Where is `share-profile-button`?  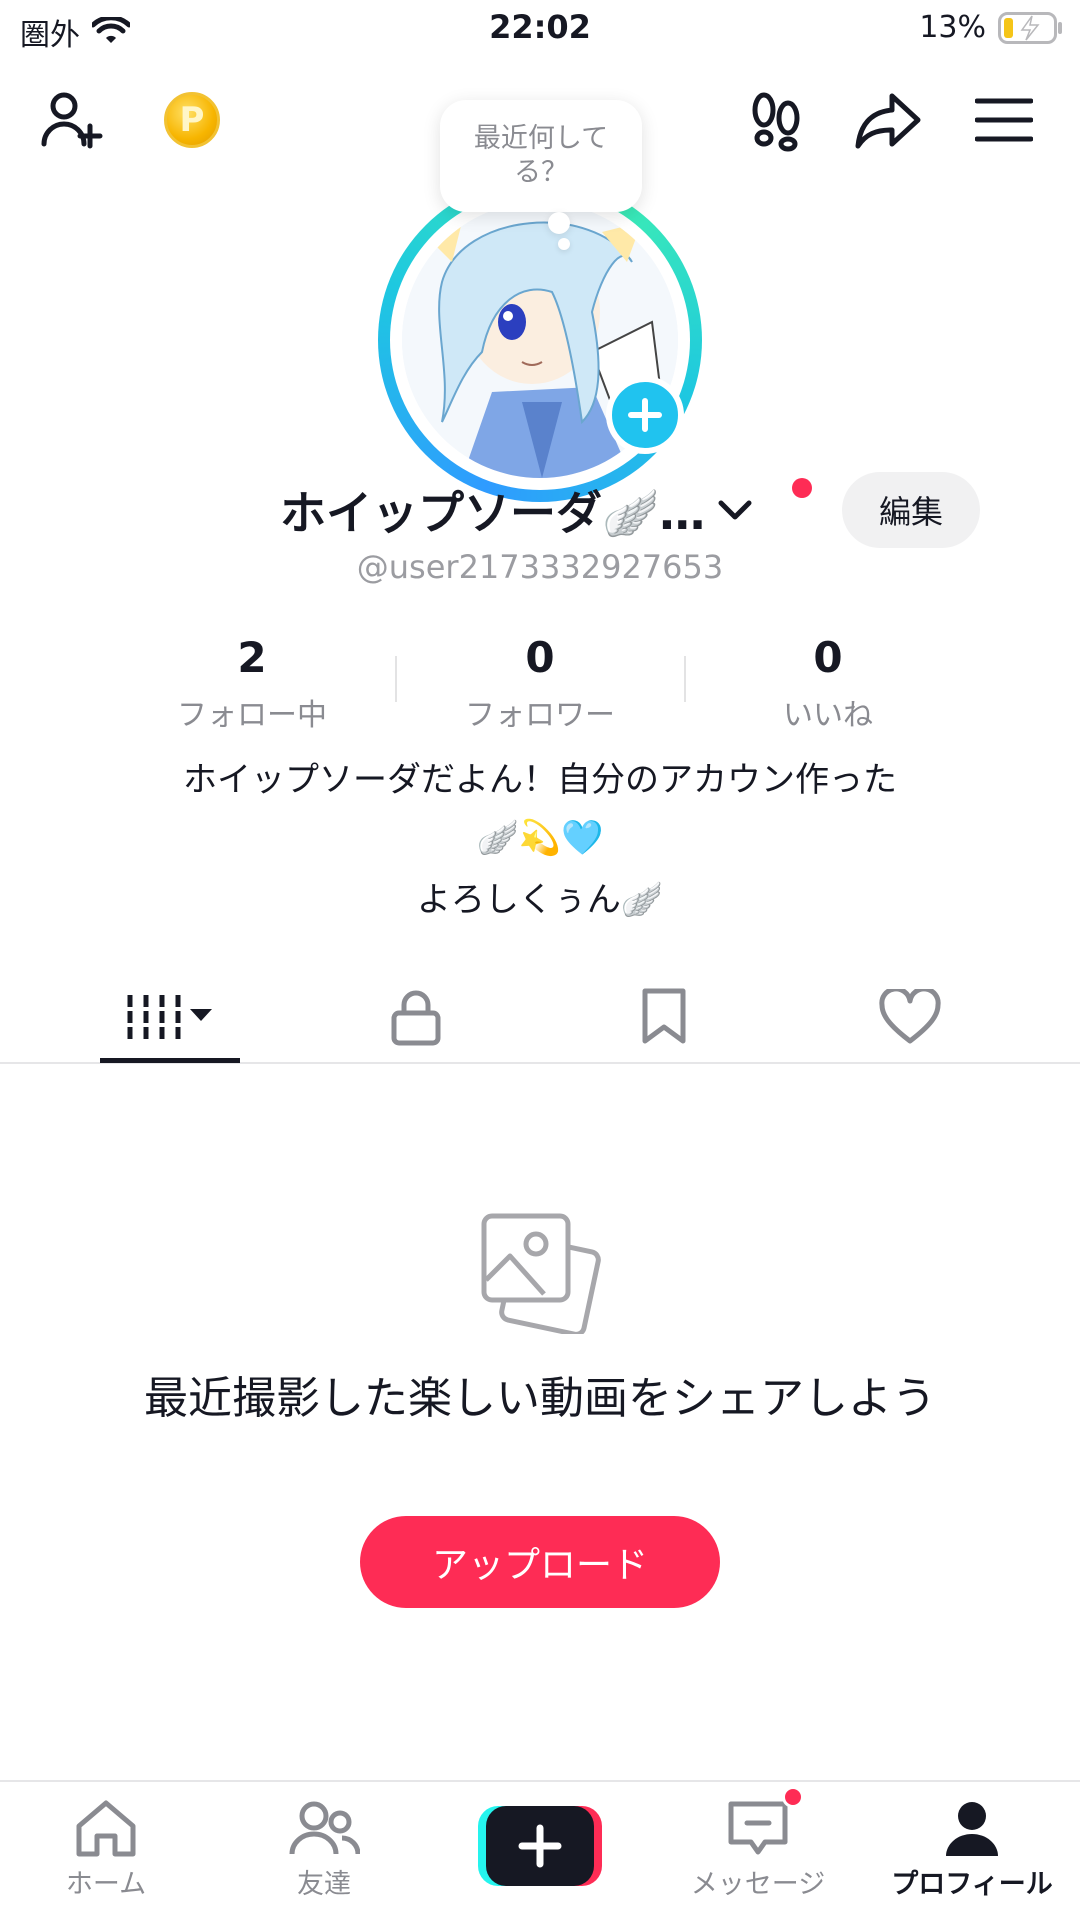
share-profile-button is located at coordinates (888, 120).